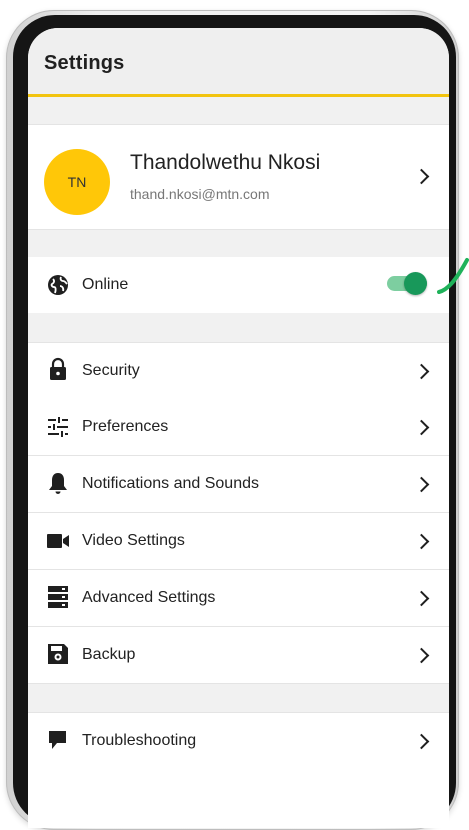 This screenshot has height=830, width=469. I want to click on lock-icon, so click(58, 368).